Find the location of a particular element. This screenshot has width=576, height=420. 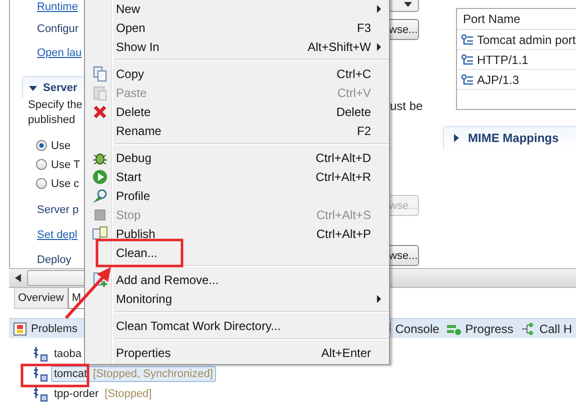

section-header: MIME Mappings is located at coordinates (509, 137).